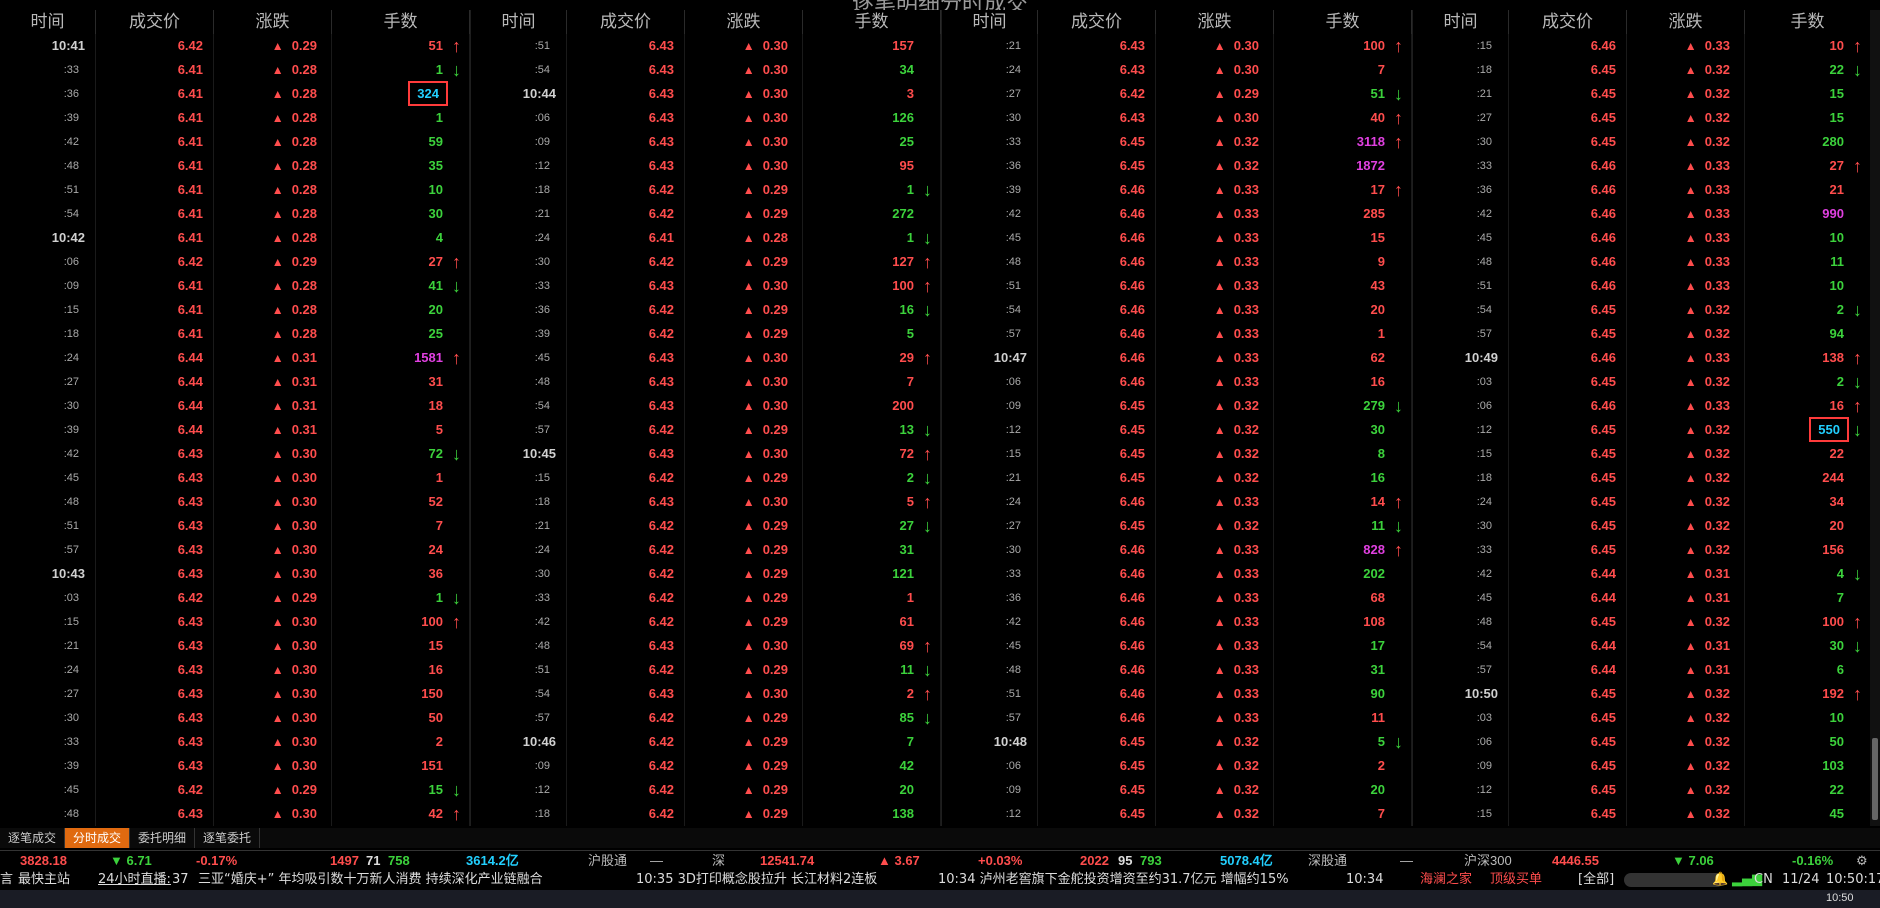 This screenshot has width=1880, height=908. I want to click on table-row: :54 6.43 ▲ 0.30 200, so click(706, 406).